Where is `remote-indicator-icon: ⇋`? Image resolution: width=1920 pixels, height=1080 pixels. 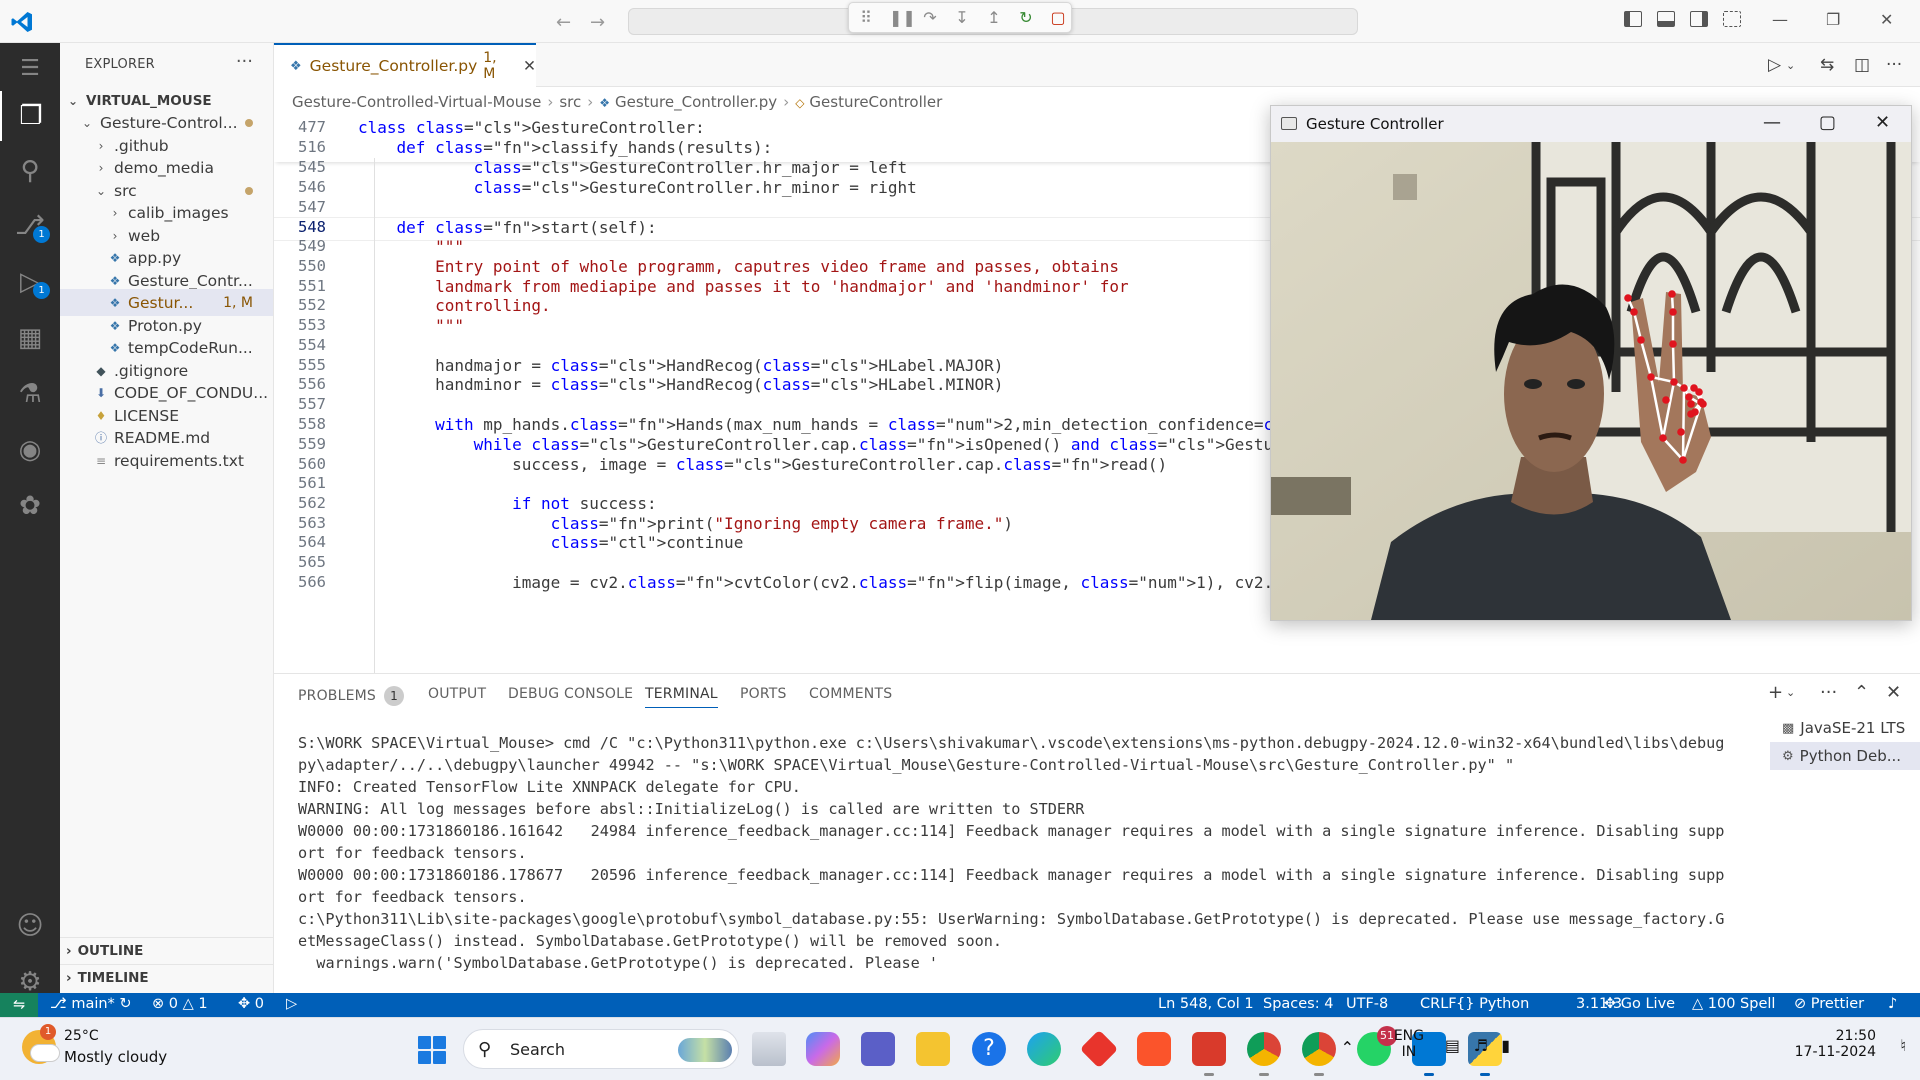
remote-indicator-icon: ⇋ is located at coordinates (19, 1005).